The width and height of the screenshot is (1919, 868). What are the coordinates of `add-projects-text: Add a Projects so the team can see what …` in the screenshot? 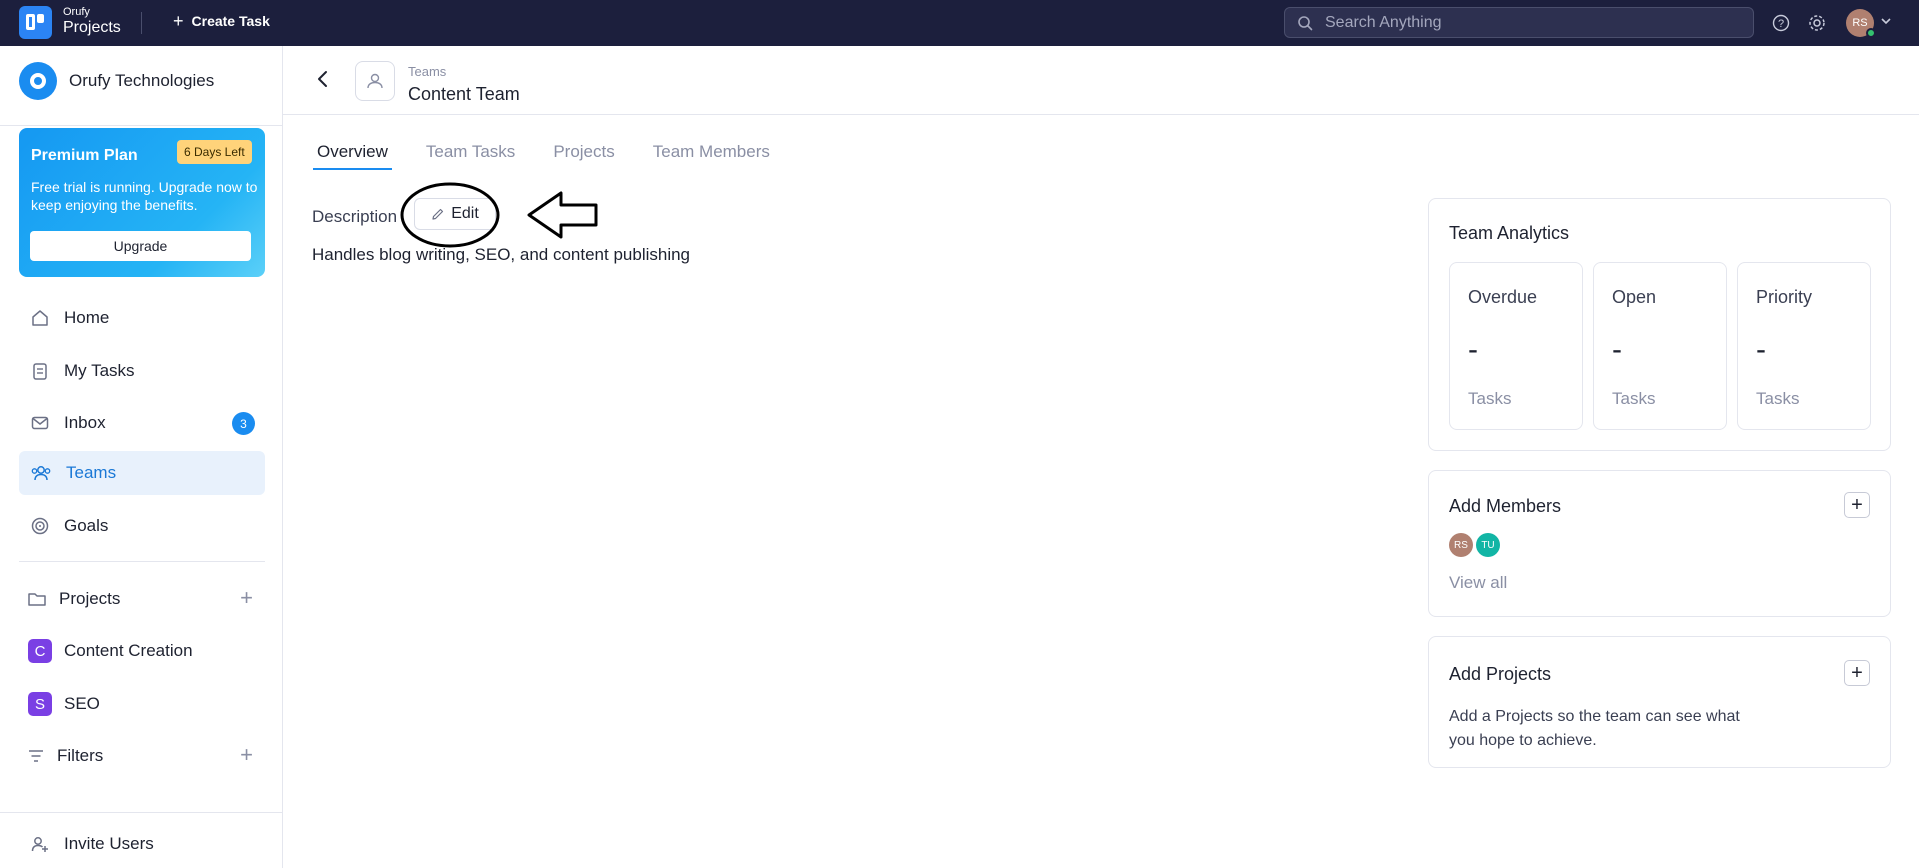 It's located at (1594, 728).